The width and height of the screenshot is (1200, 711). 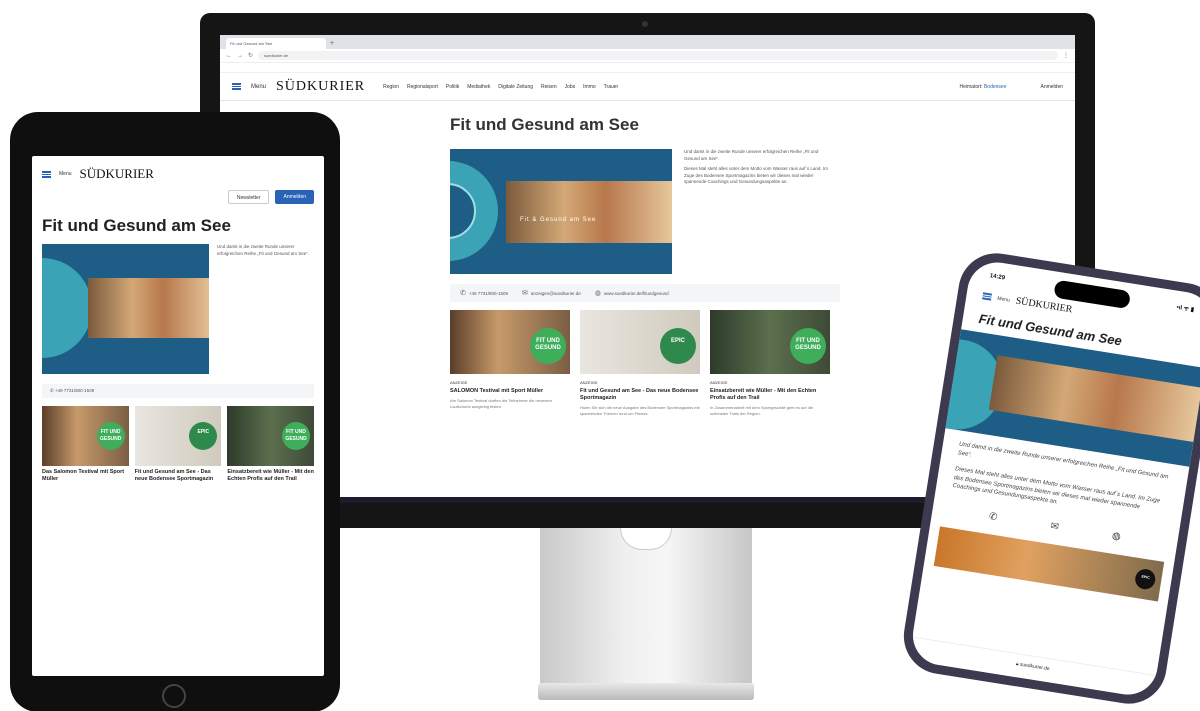 I want to click on heimatort-value: Bodensee, so click(x=995, y=87).